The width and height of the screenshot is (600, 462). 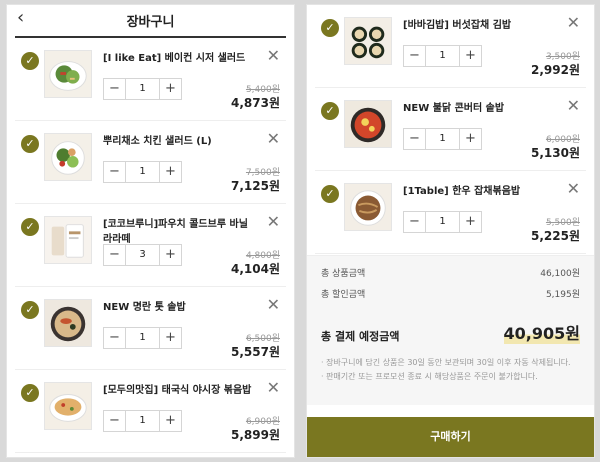 What do you see at coordinates (560, 274) in the screenshot?
I see `product-total-value: 46,100원` at bounding box center [560, 274].